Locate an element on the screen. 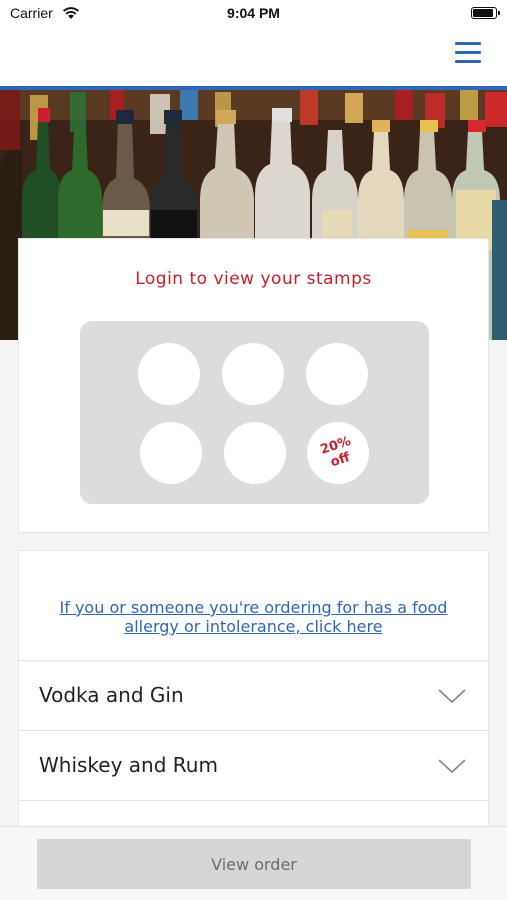 Image resolution: width=507 pixels, height=900 pixels. status-bar: Carrier 9:04 PM is located at coordinates (253, 15).